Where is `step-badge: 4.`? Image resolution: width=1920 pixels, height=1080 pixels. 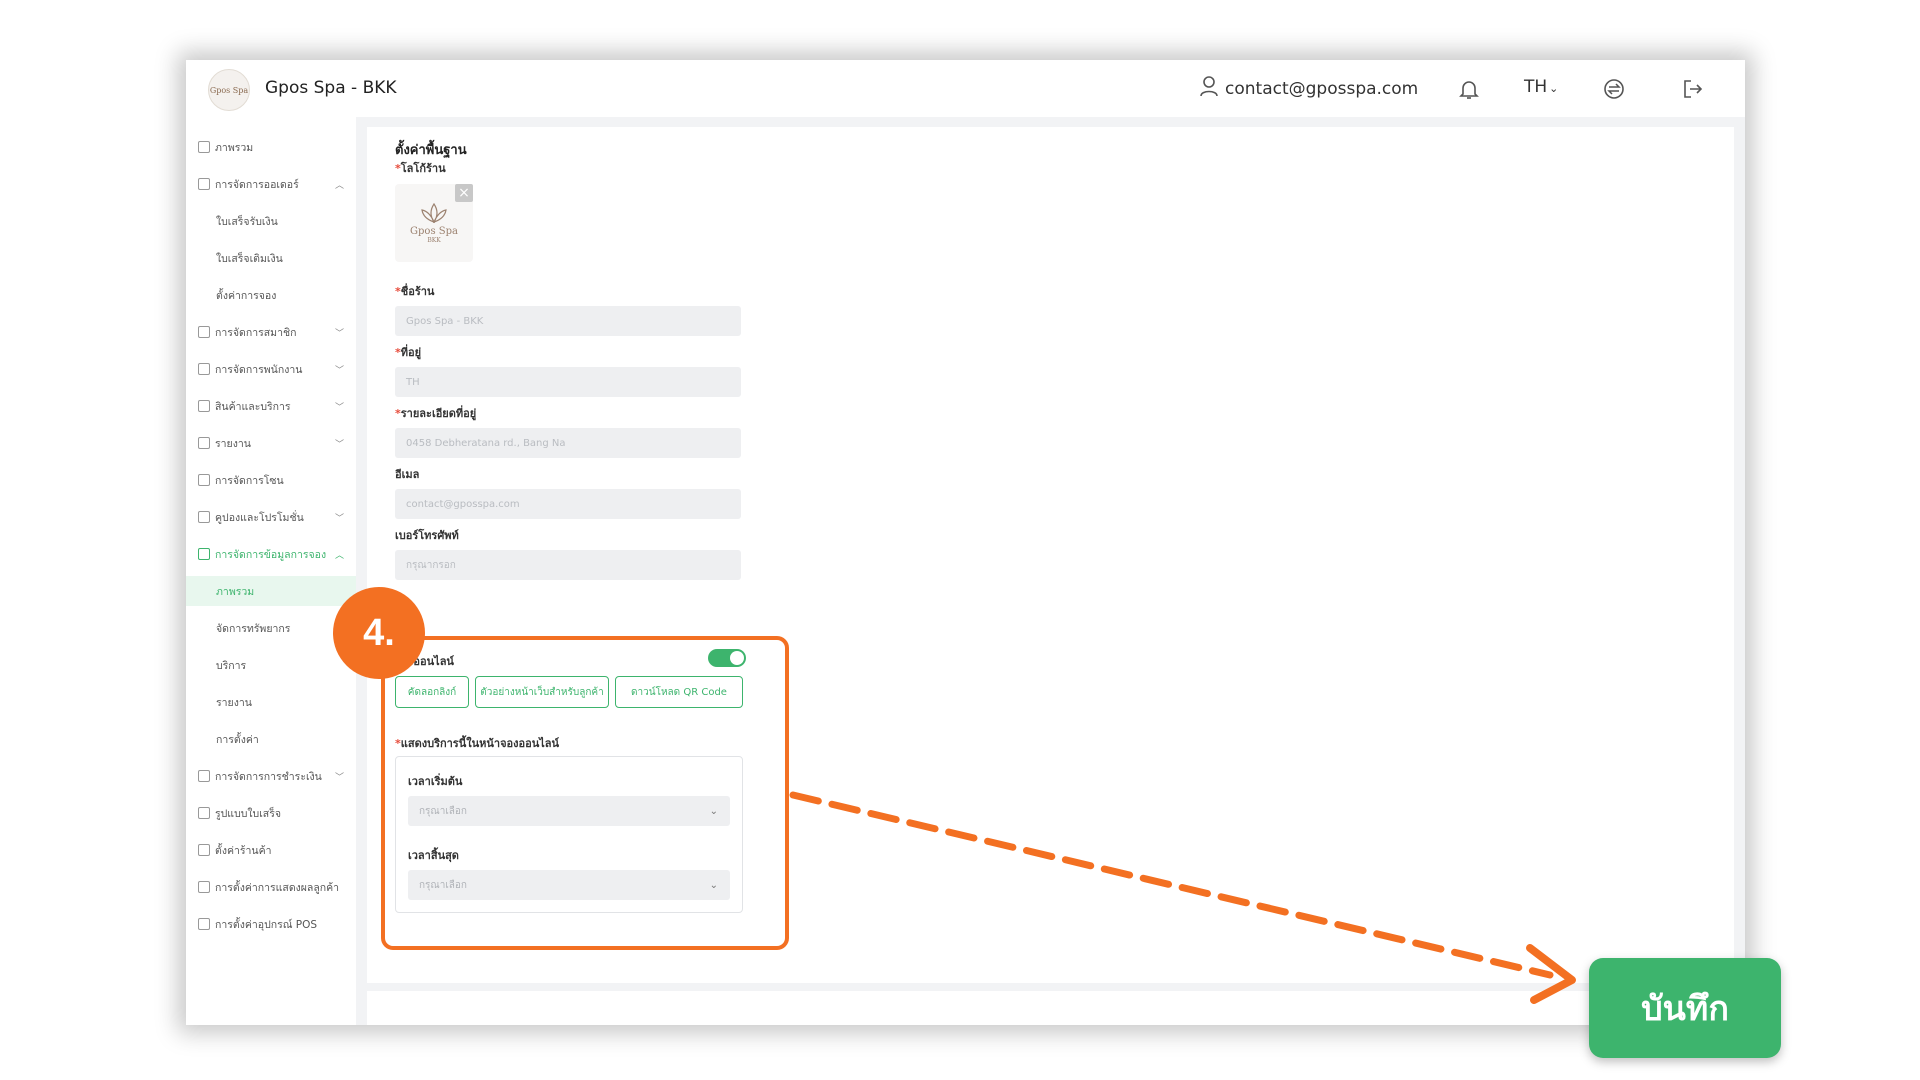
step-badge: 4. is located at coordinates (379, 633).